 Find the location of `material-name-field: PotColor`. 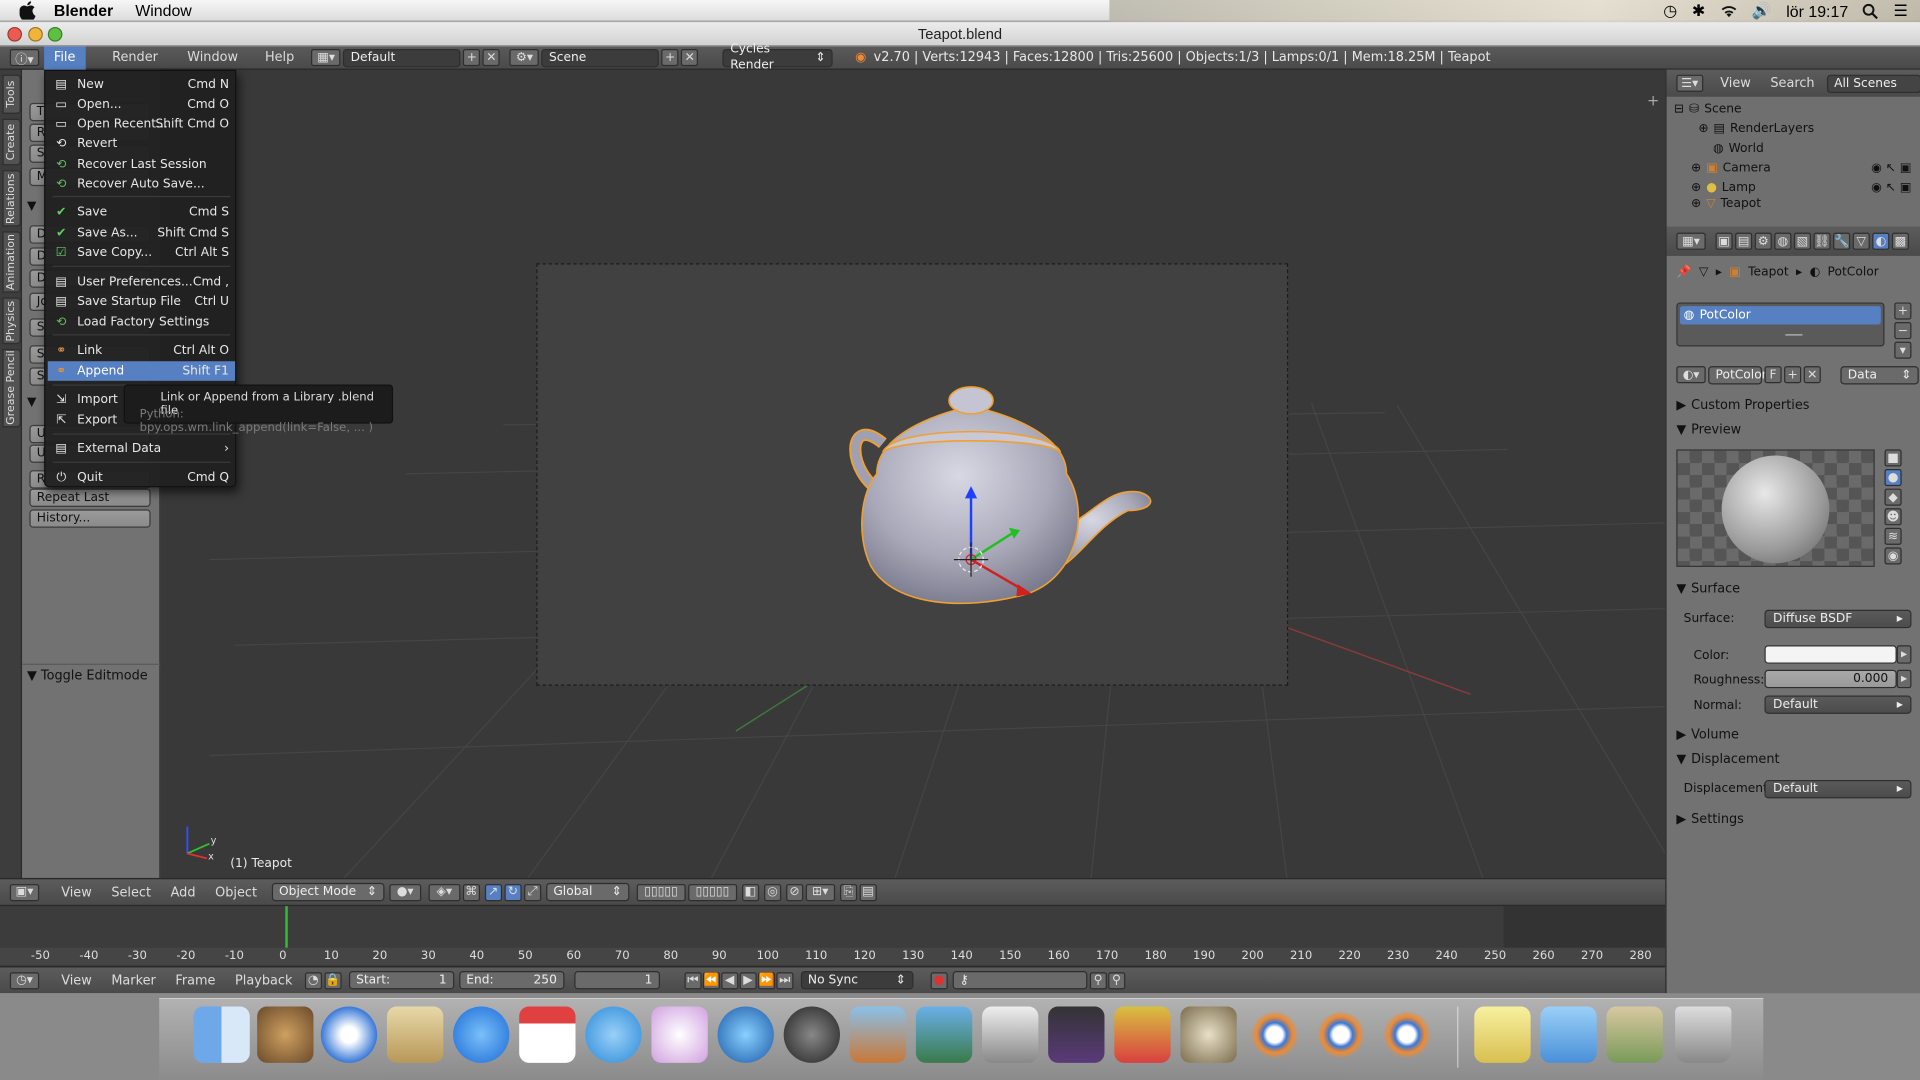

material-name-field: PotColor is located at coordinates (1737, 375).